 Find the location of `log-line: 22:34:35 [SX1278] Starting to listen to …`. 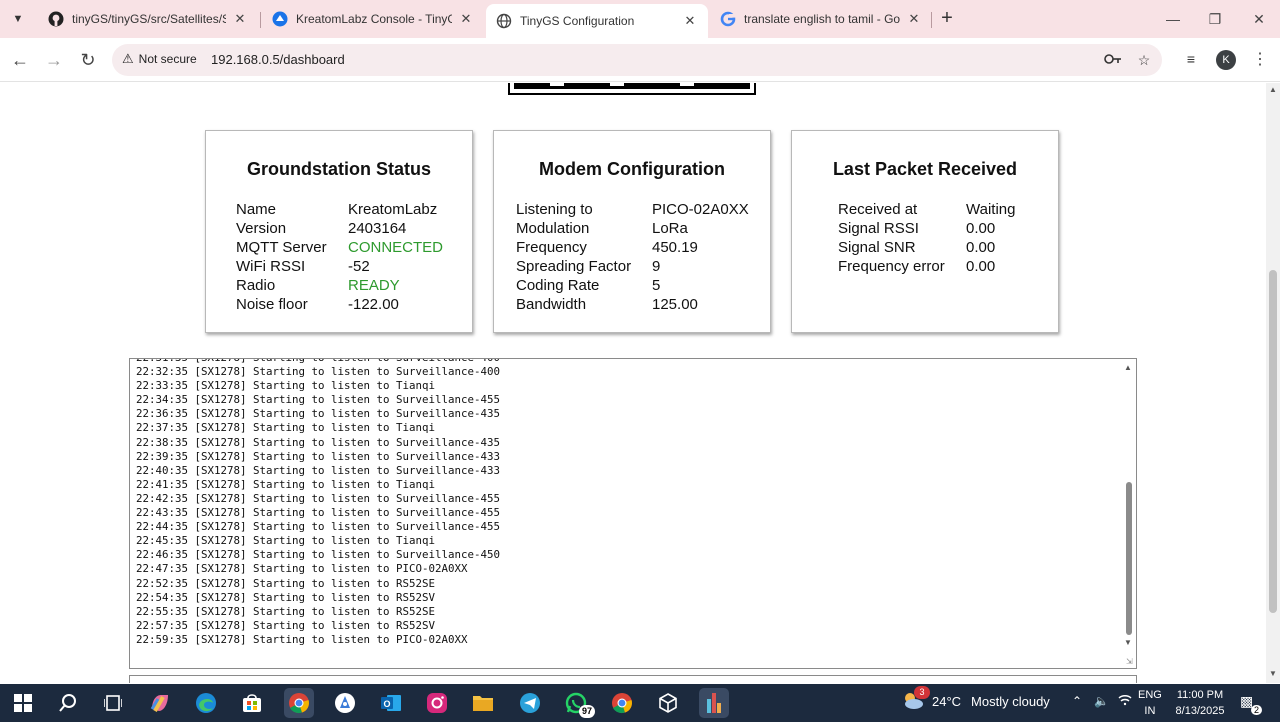

log-line: 22:34:35 [SX1278] Starting to listen to … is located at coordinates (318, 400).